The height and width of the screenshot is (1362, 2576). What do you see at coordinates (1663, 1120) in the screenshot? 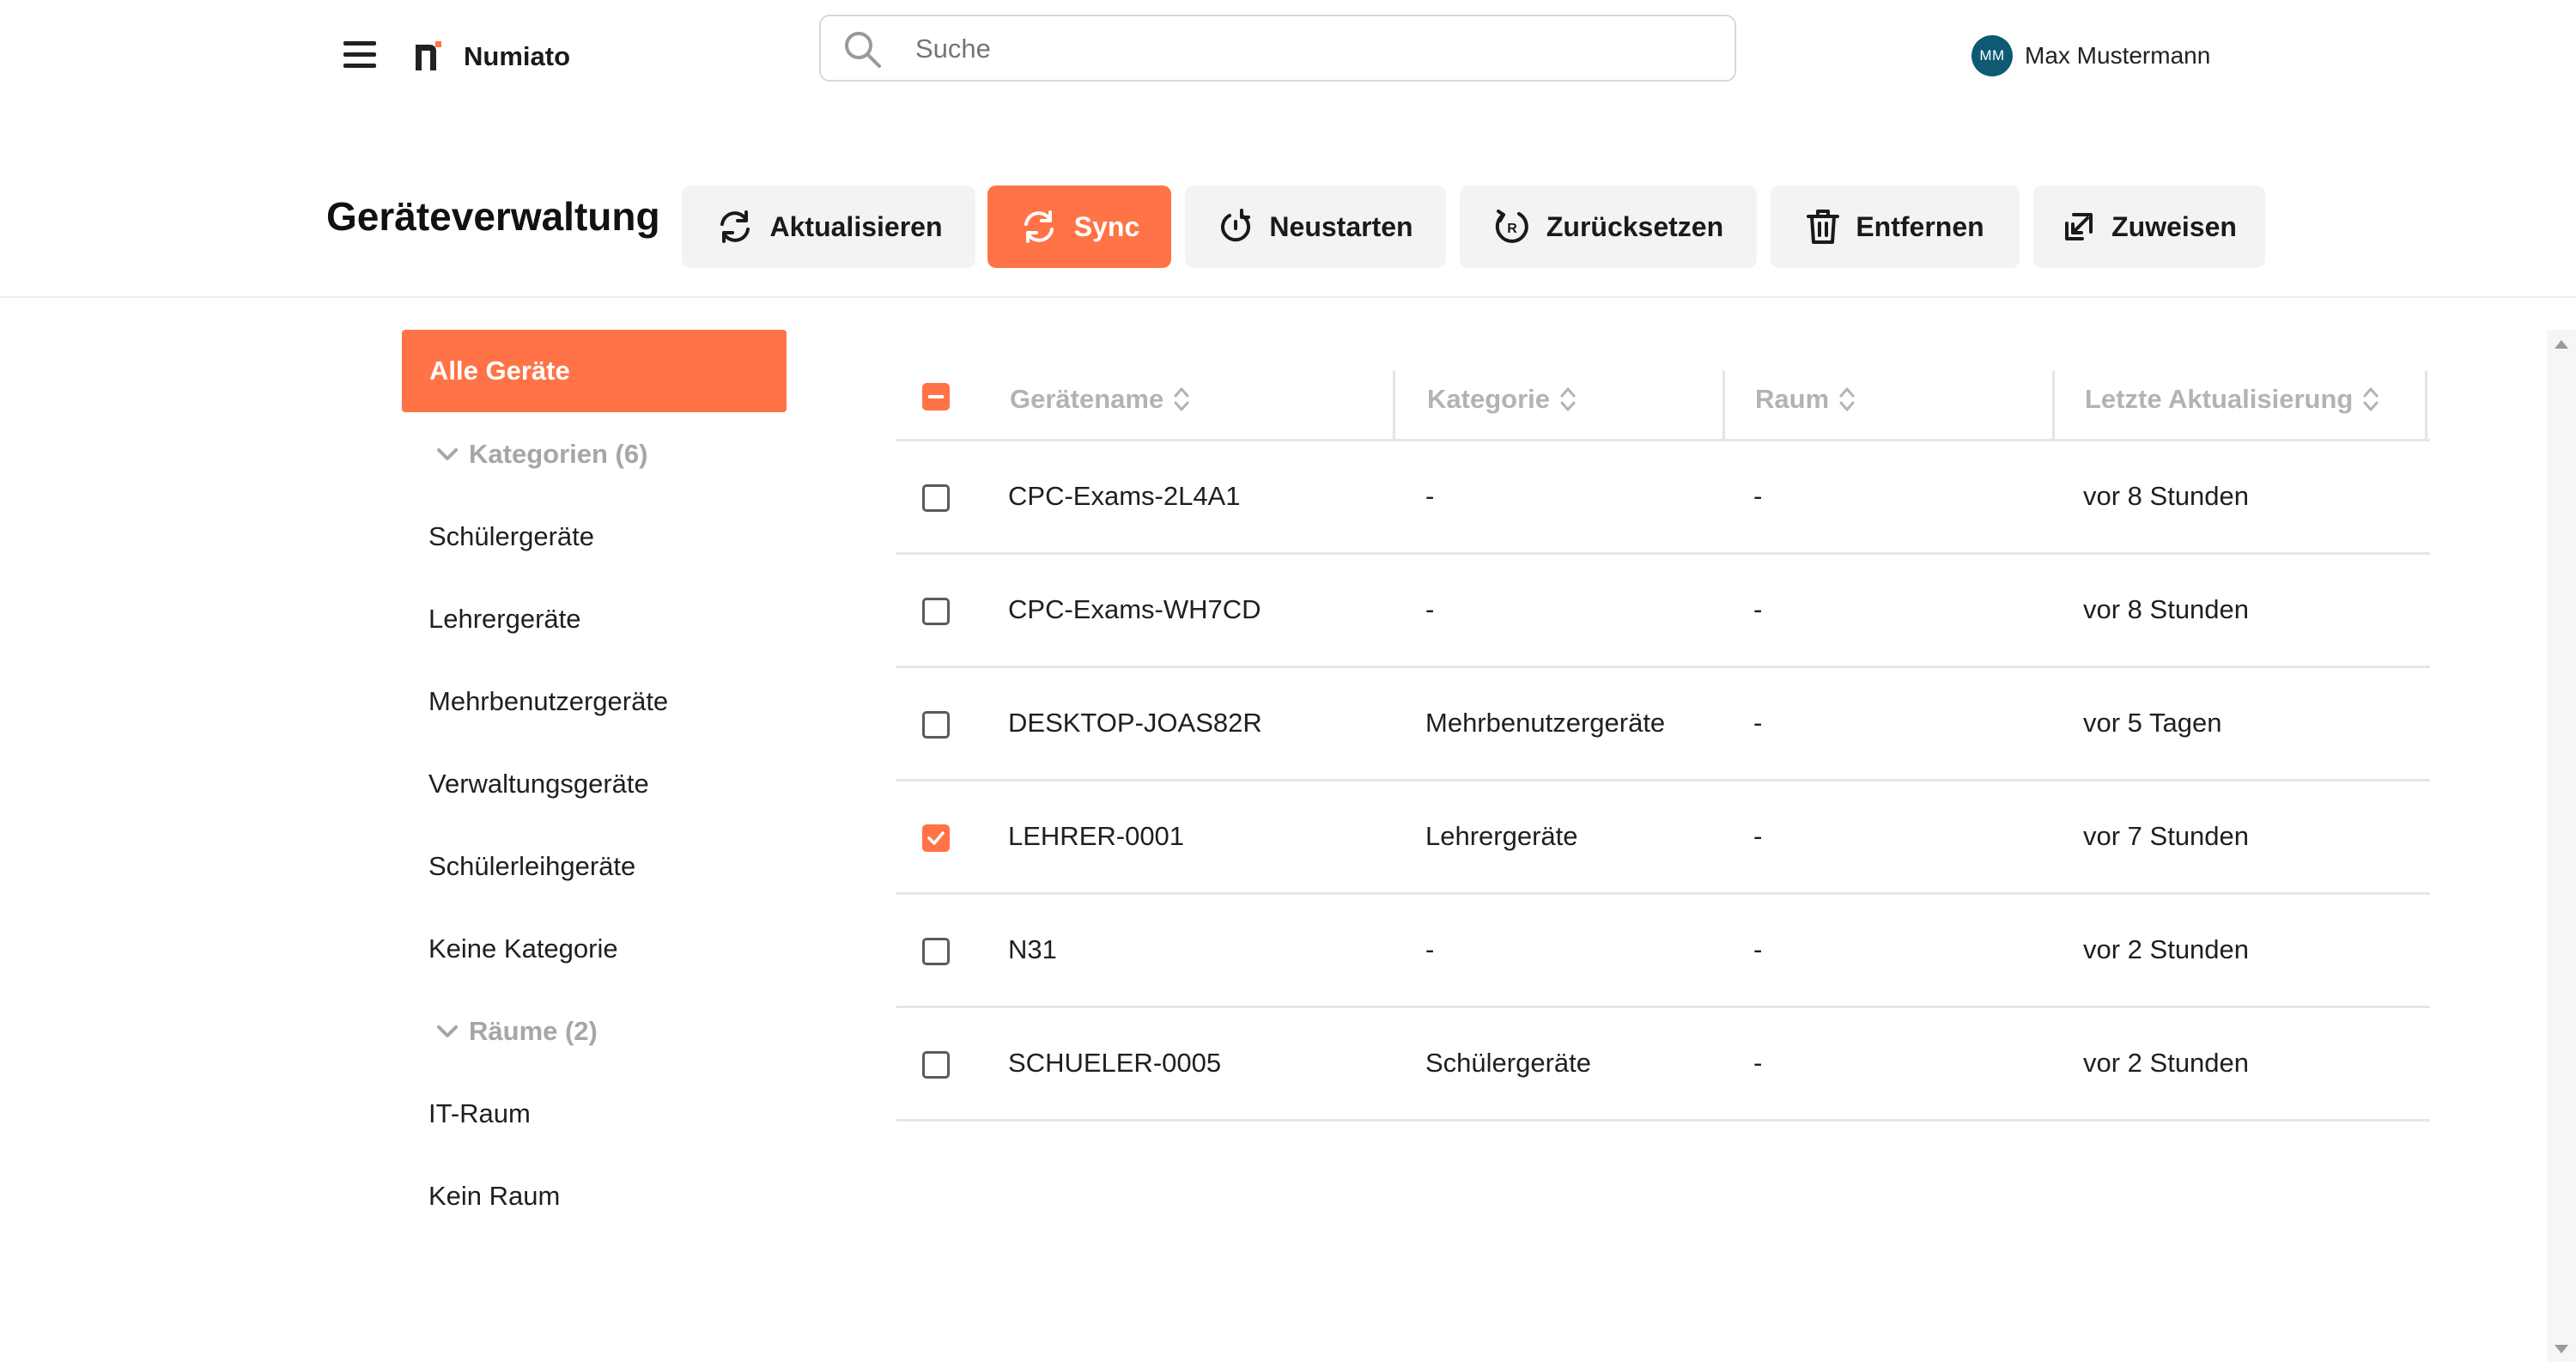
I see `row-divider` at bounding box center [1663, 1120].